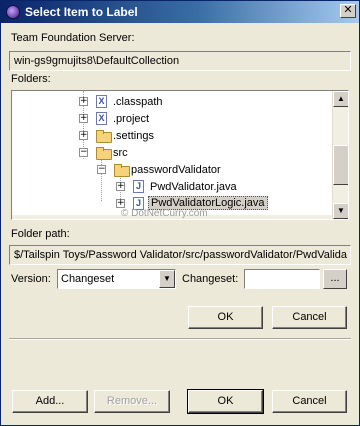 This screenshot has width=360, height=426. Describe the element at coordinates (138, 186) in the screenshot. I see `java-file-icon: J` at that location.